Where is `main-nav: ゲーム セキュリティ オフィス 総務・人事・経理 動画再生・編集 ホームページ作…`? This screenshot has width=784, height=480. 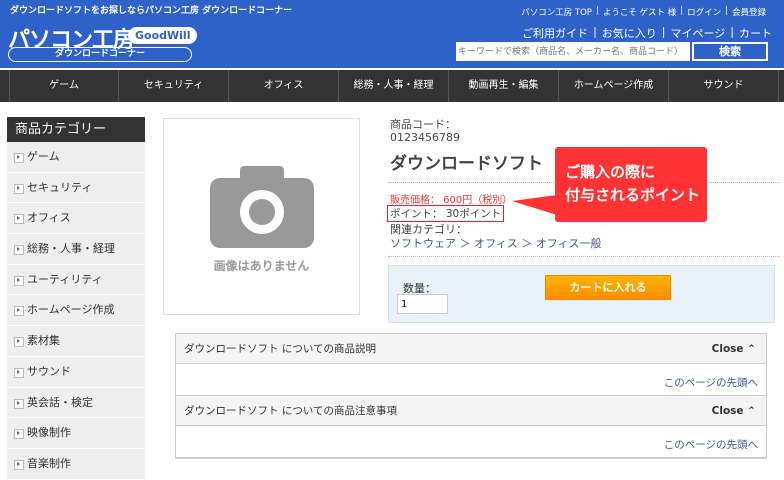
main-nav: ゲーム セキュリティ オフィス 総務・人事・経理 動画再生・編集 ホームページ作… is located at coordinates (392, 86).